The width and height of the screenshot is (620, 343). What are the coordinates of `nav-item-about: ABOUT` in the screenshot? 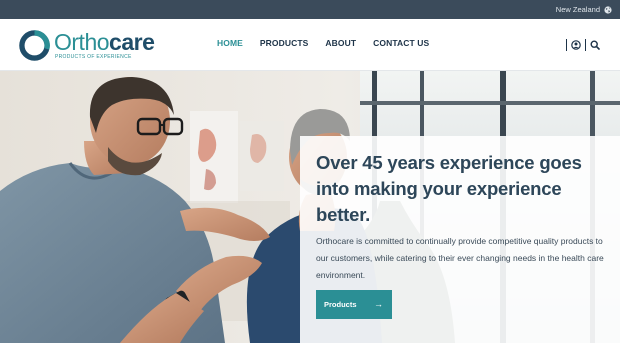 It's located at (340, 45).